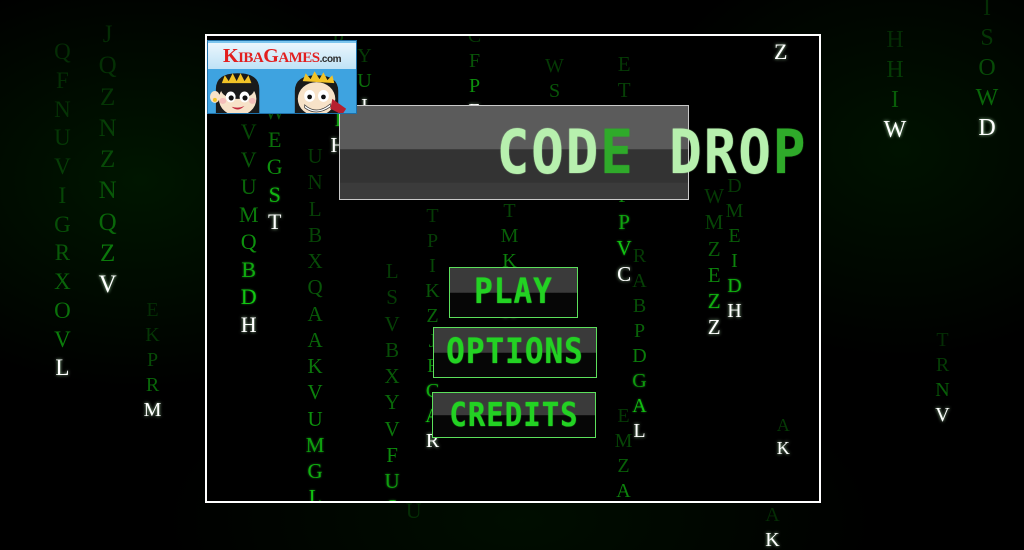 Image resolution: width=1024 pixels, height=550 pixels. What do you see at coordinates (639, 331) in the screenshot?
I see `matrix-glyph: P` at bounding box center [639, 331].